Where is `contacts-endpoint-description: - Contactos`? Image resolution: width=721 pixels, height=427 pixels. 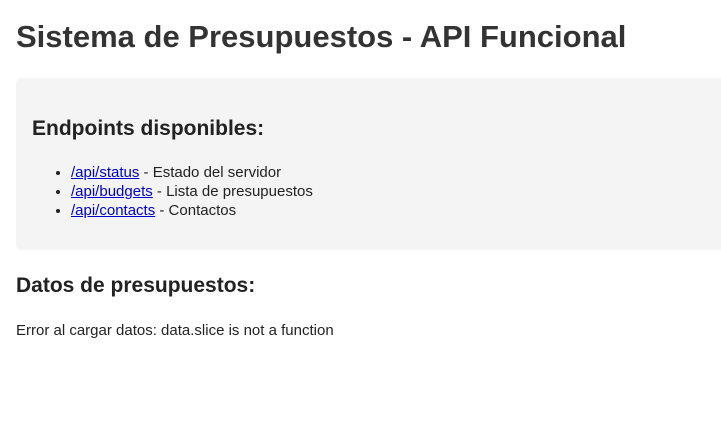
contacts-endpoint-description: - Contactos is located at coordinates (196, 210).